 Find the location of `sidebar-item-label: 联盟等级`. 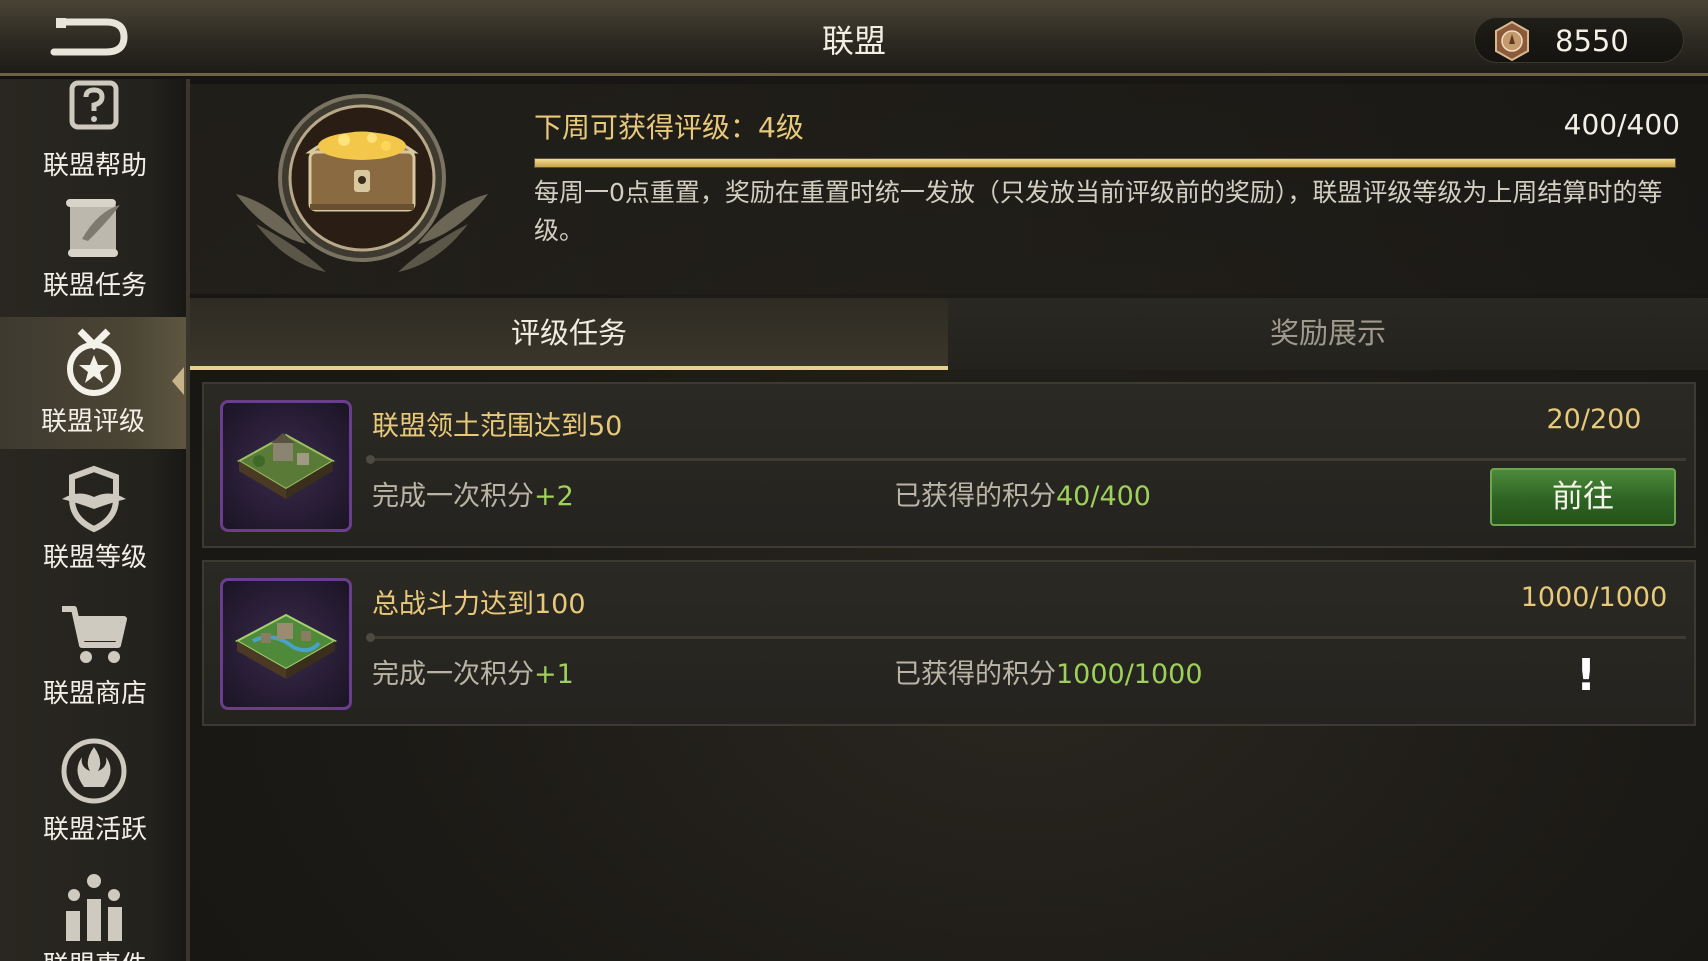

sidebar-item-label: 联盟等级 is located at coordinates (94, 558).